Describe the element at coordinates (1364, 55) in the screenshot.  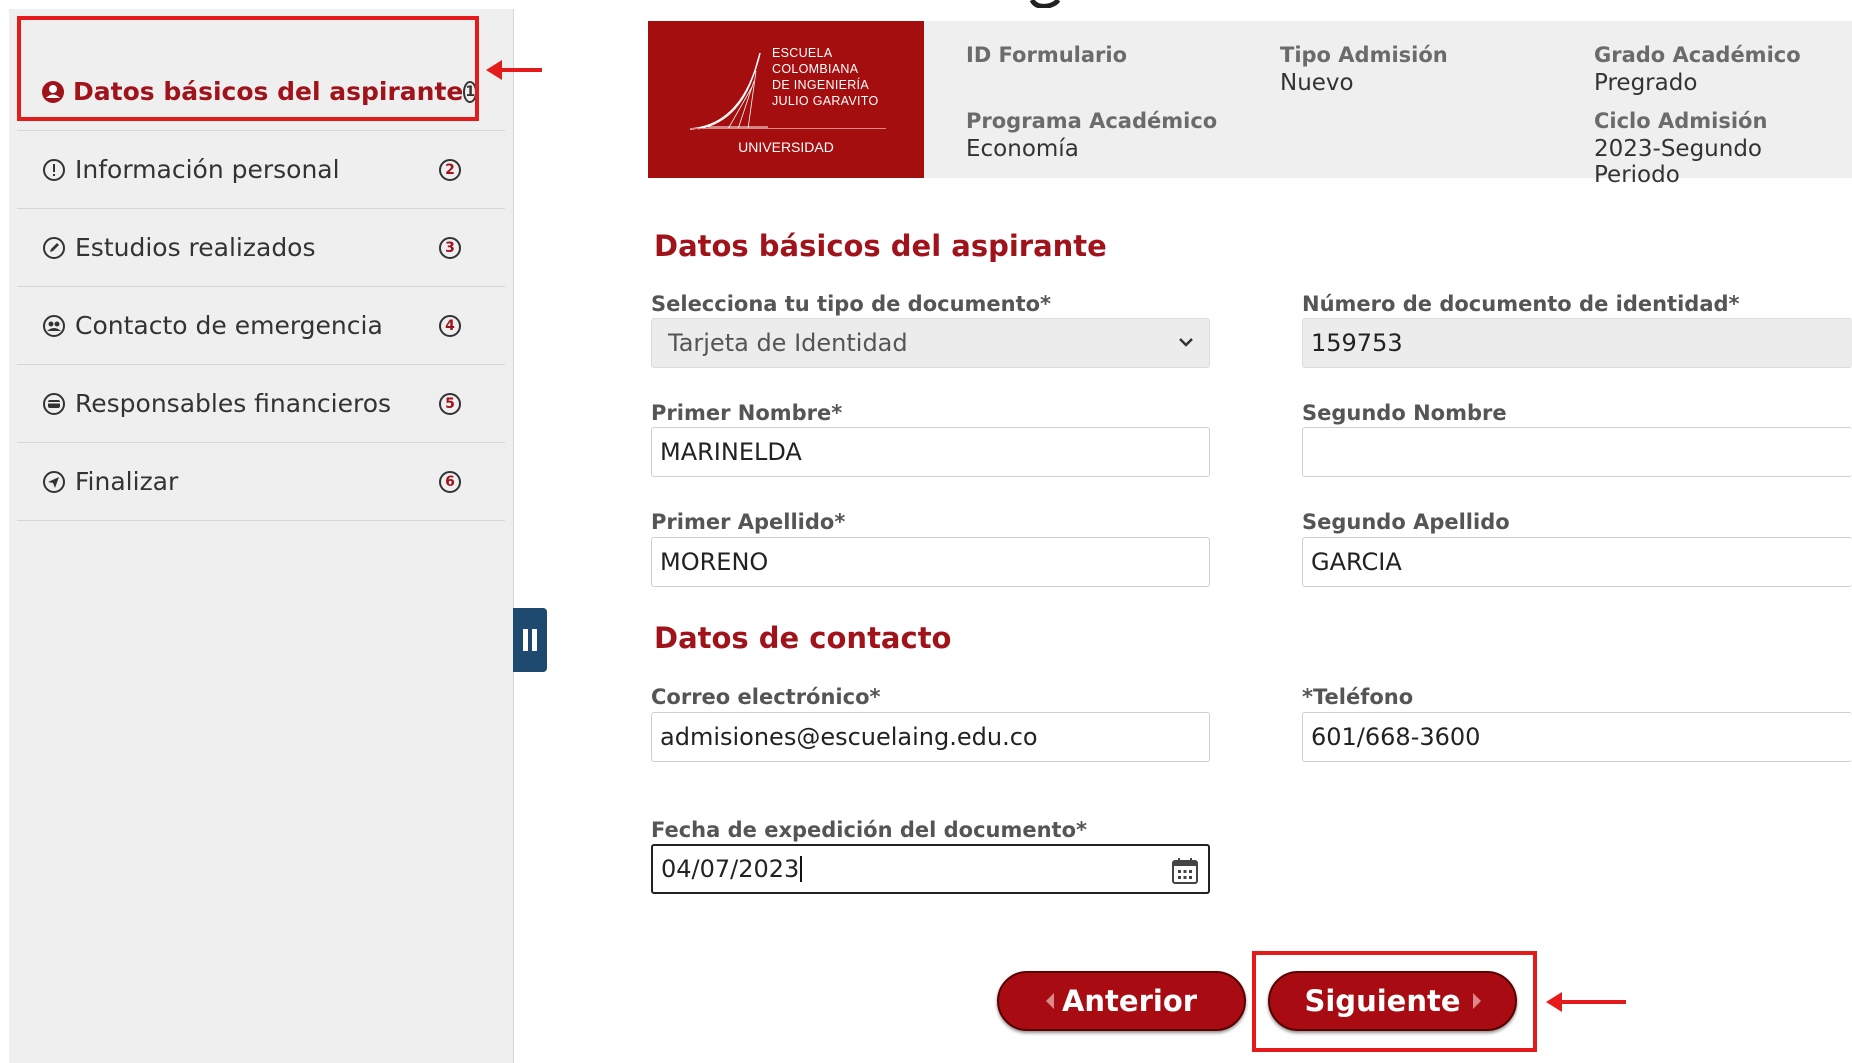
I see `header-label: Tipo Admisión` at that location.